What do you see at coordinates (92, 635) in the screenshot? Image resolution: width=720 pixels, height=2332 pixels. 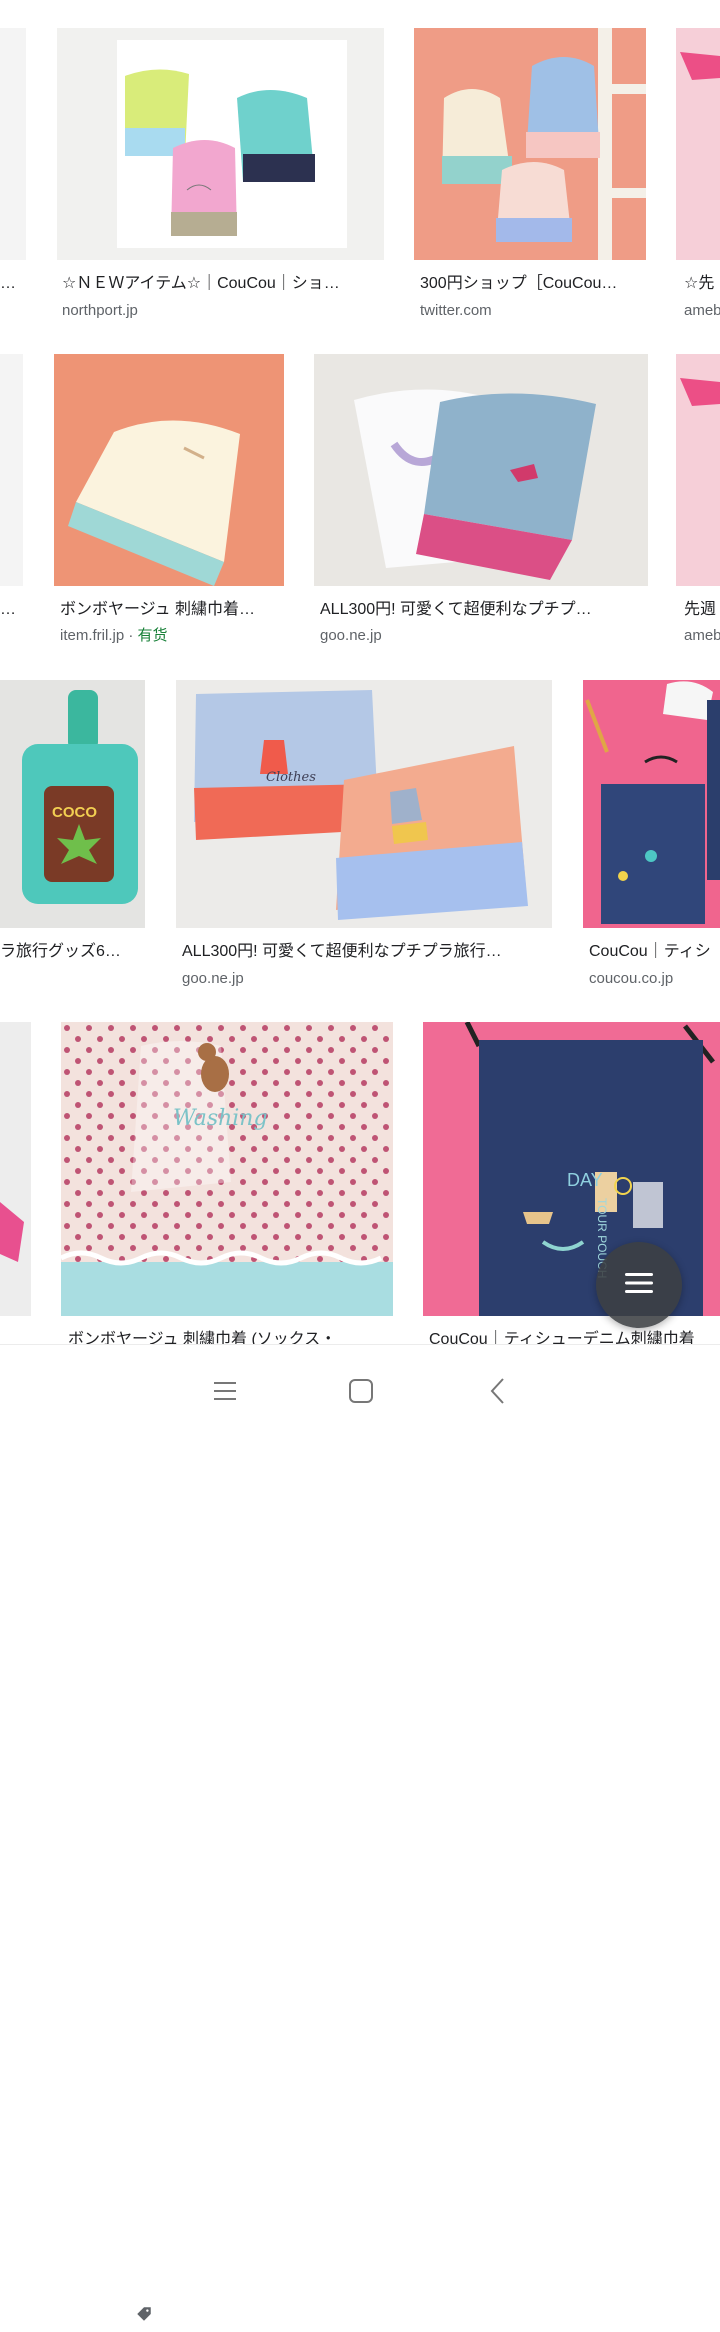 I see `result-source-domain: item.fril.jp` at bounding box center [92, 635].